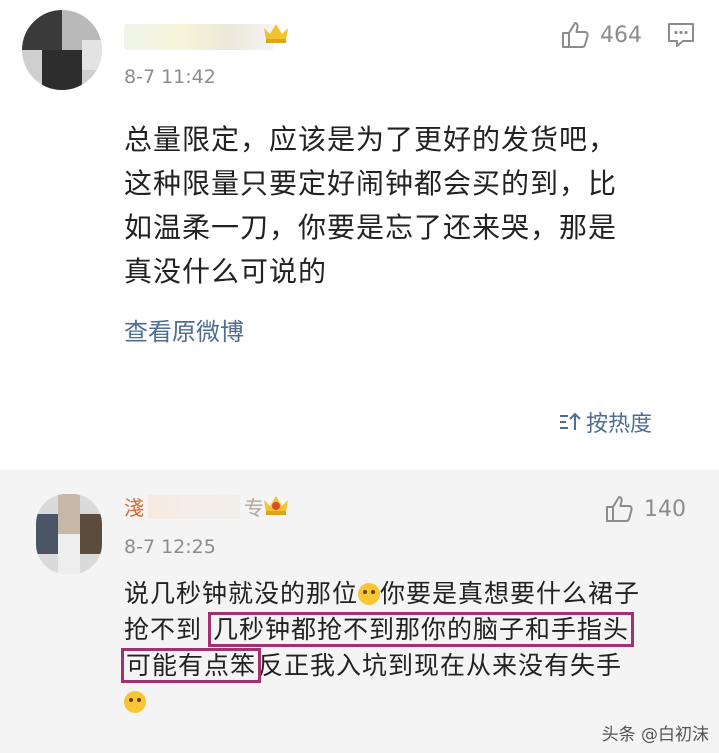 The width and height of the screenshot is (719, 753). I want to click on comment-line: 真没什么可说的, so click(226, 271).